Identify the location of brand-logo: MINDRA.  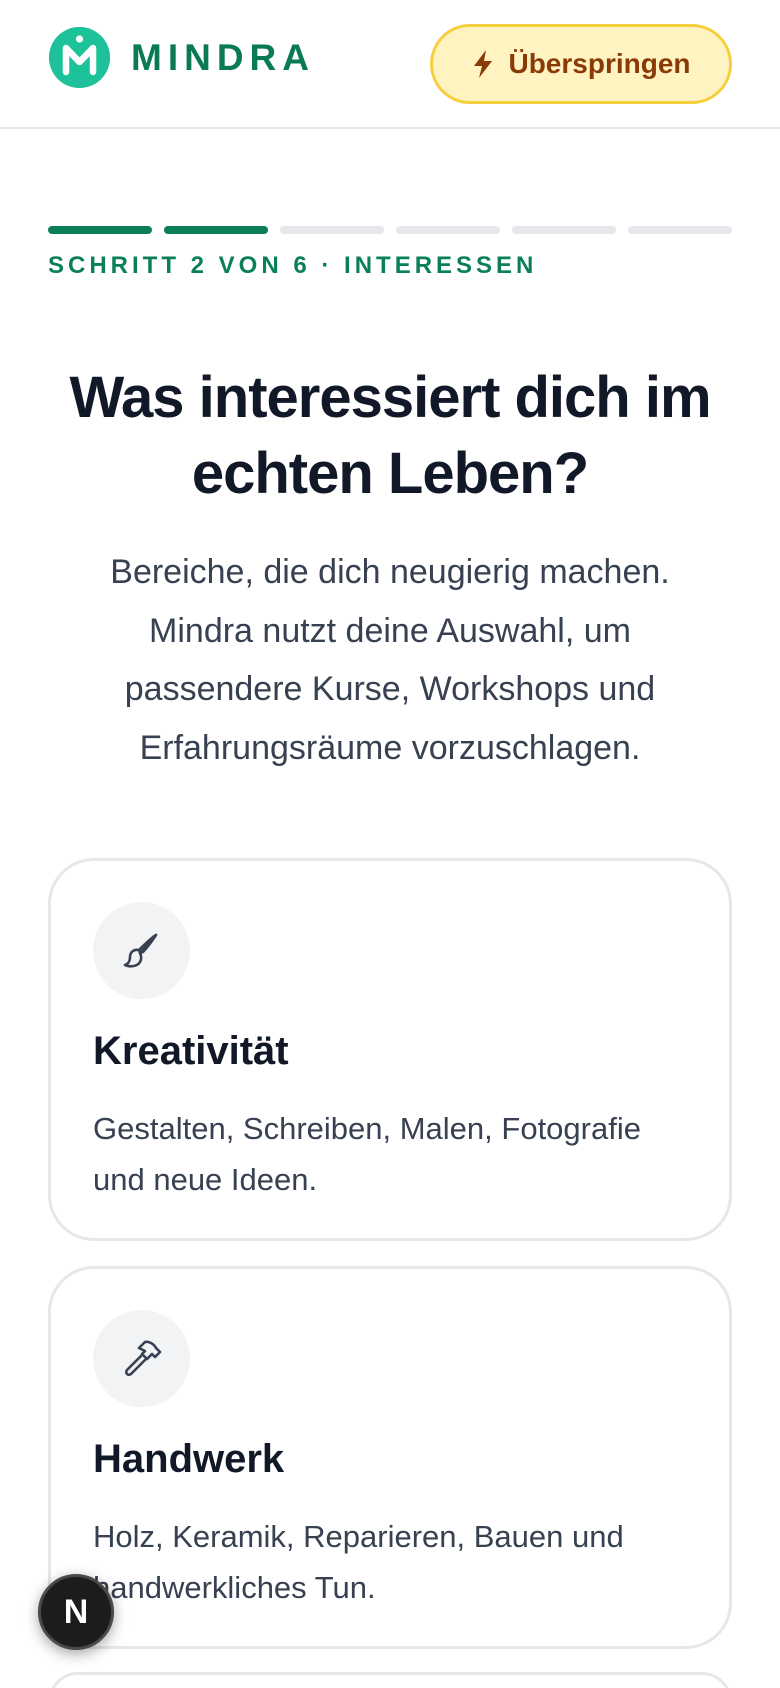
(182, 57).